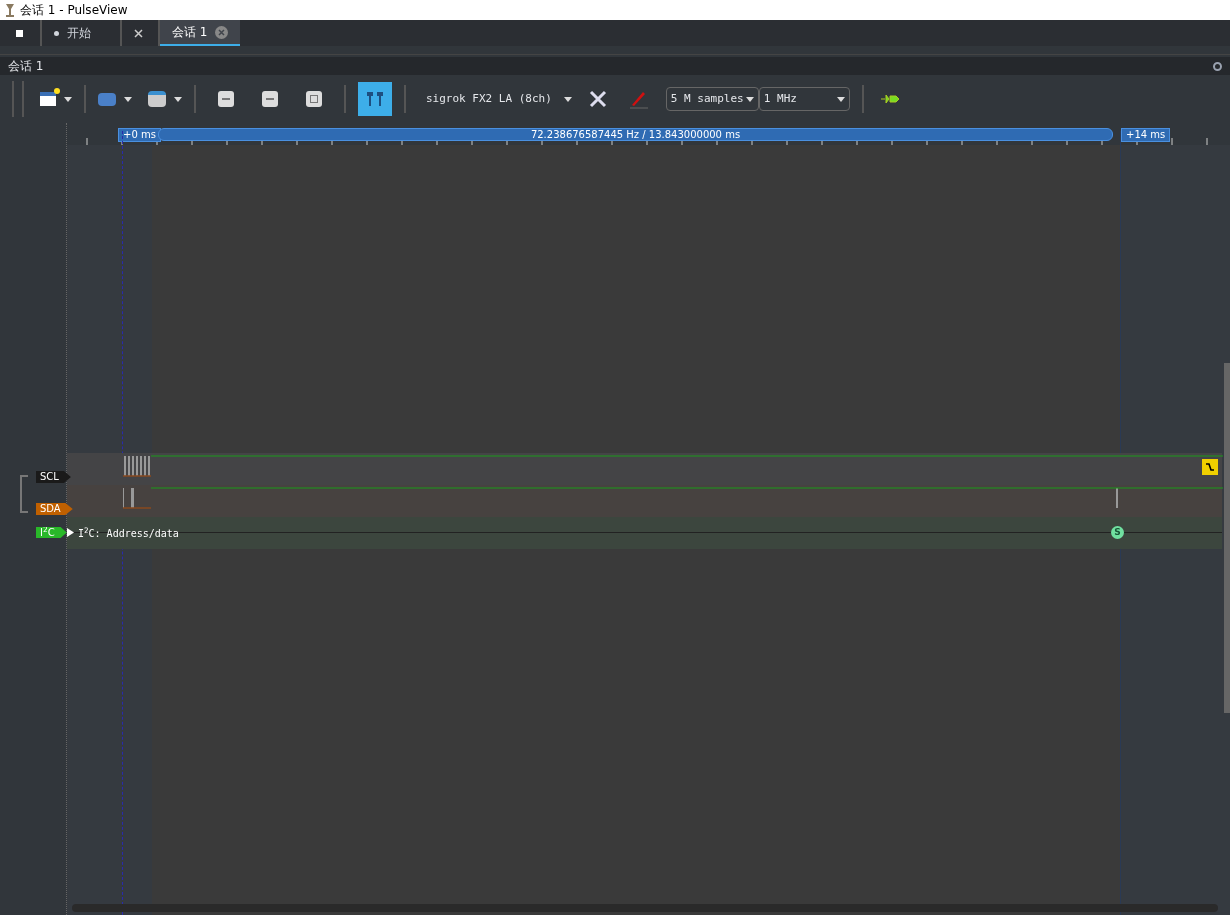 The width and height of the screenshot is (1230, 915). What do you see at coordinates (138, 33) in the screenshot?
I see `tools-icon` at bounding box center [138, 33].